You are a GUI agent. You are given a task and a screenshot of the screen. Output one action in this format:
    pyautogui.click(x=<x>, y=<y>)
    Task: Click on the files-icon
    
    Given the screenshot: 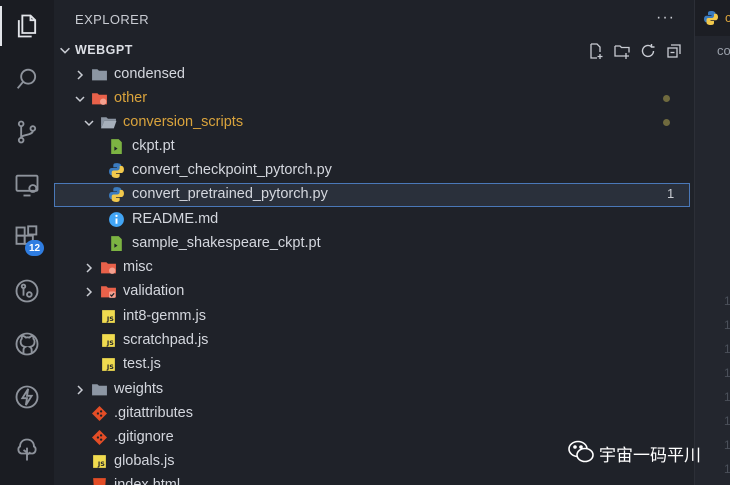 What is the action you would take?
    pyautogui.click(x=27, y=26)
    